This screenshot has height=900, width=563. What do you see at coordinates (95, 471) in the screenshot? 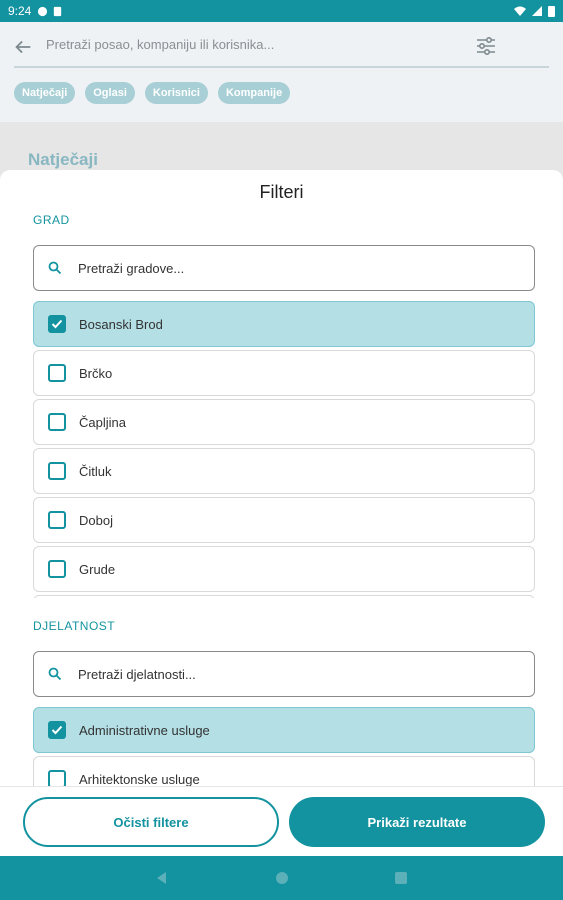
I see `list-item-label: Čitluk` at bounding box center [95, 471].